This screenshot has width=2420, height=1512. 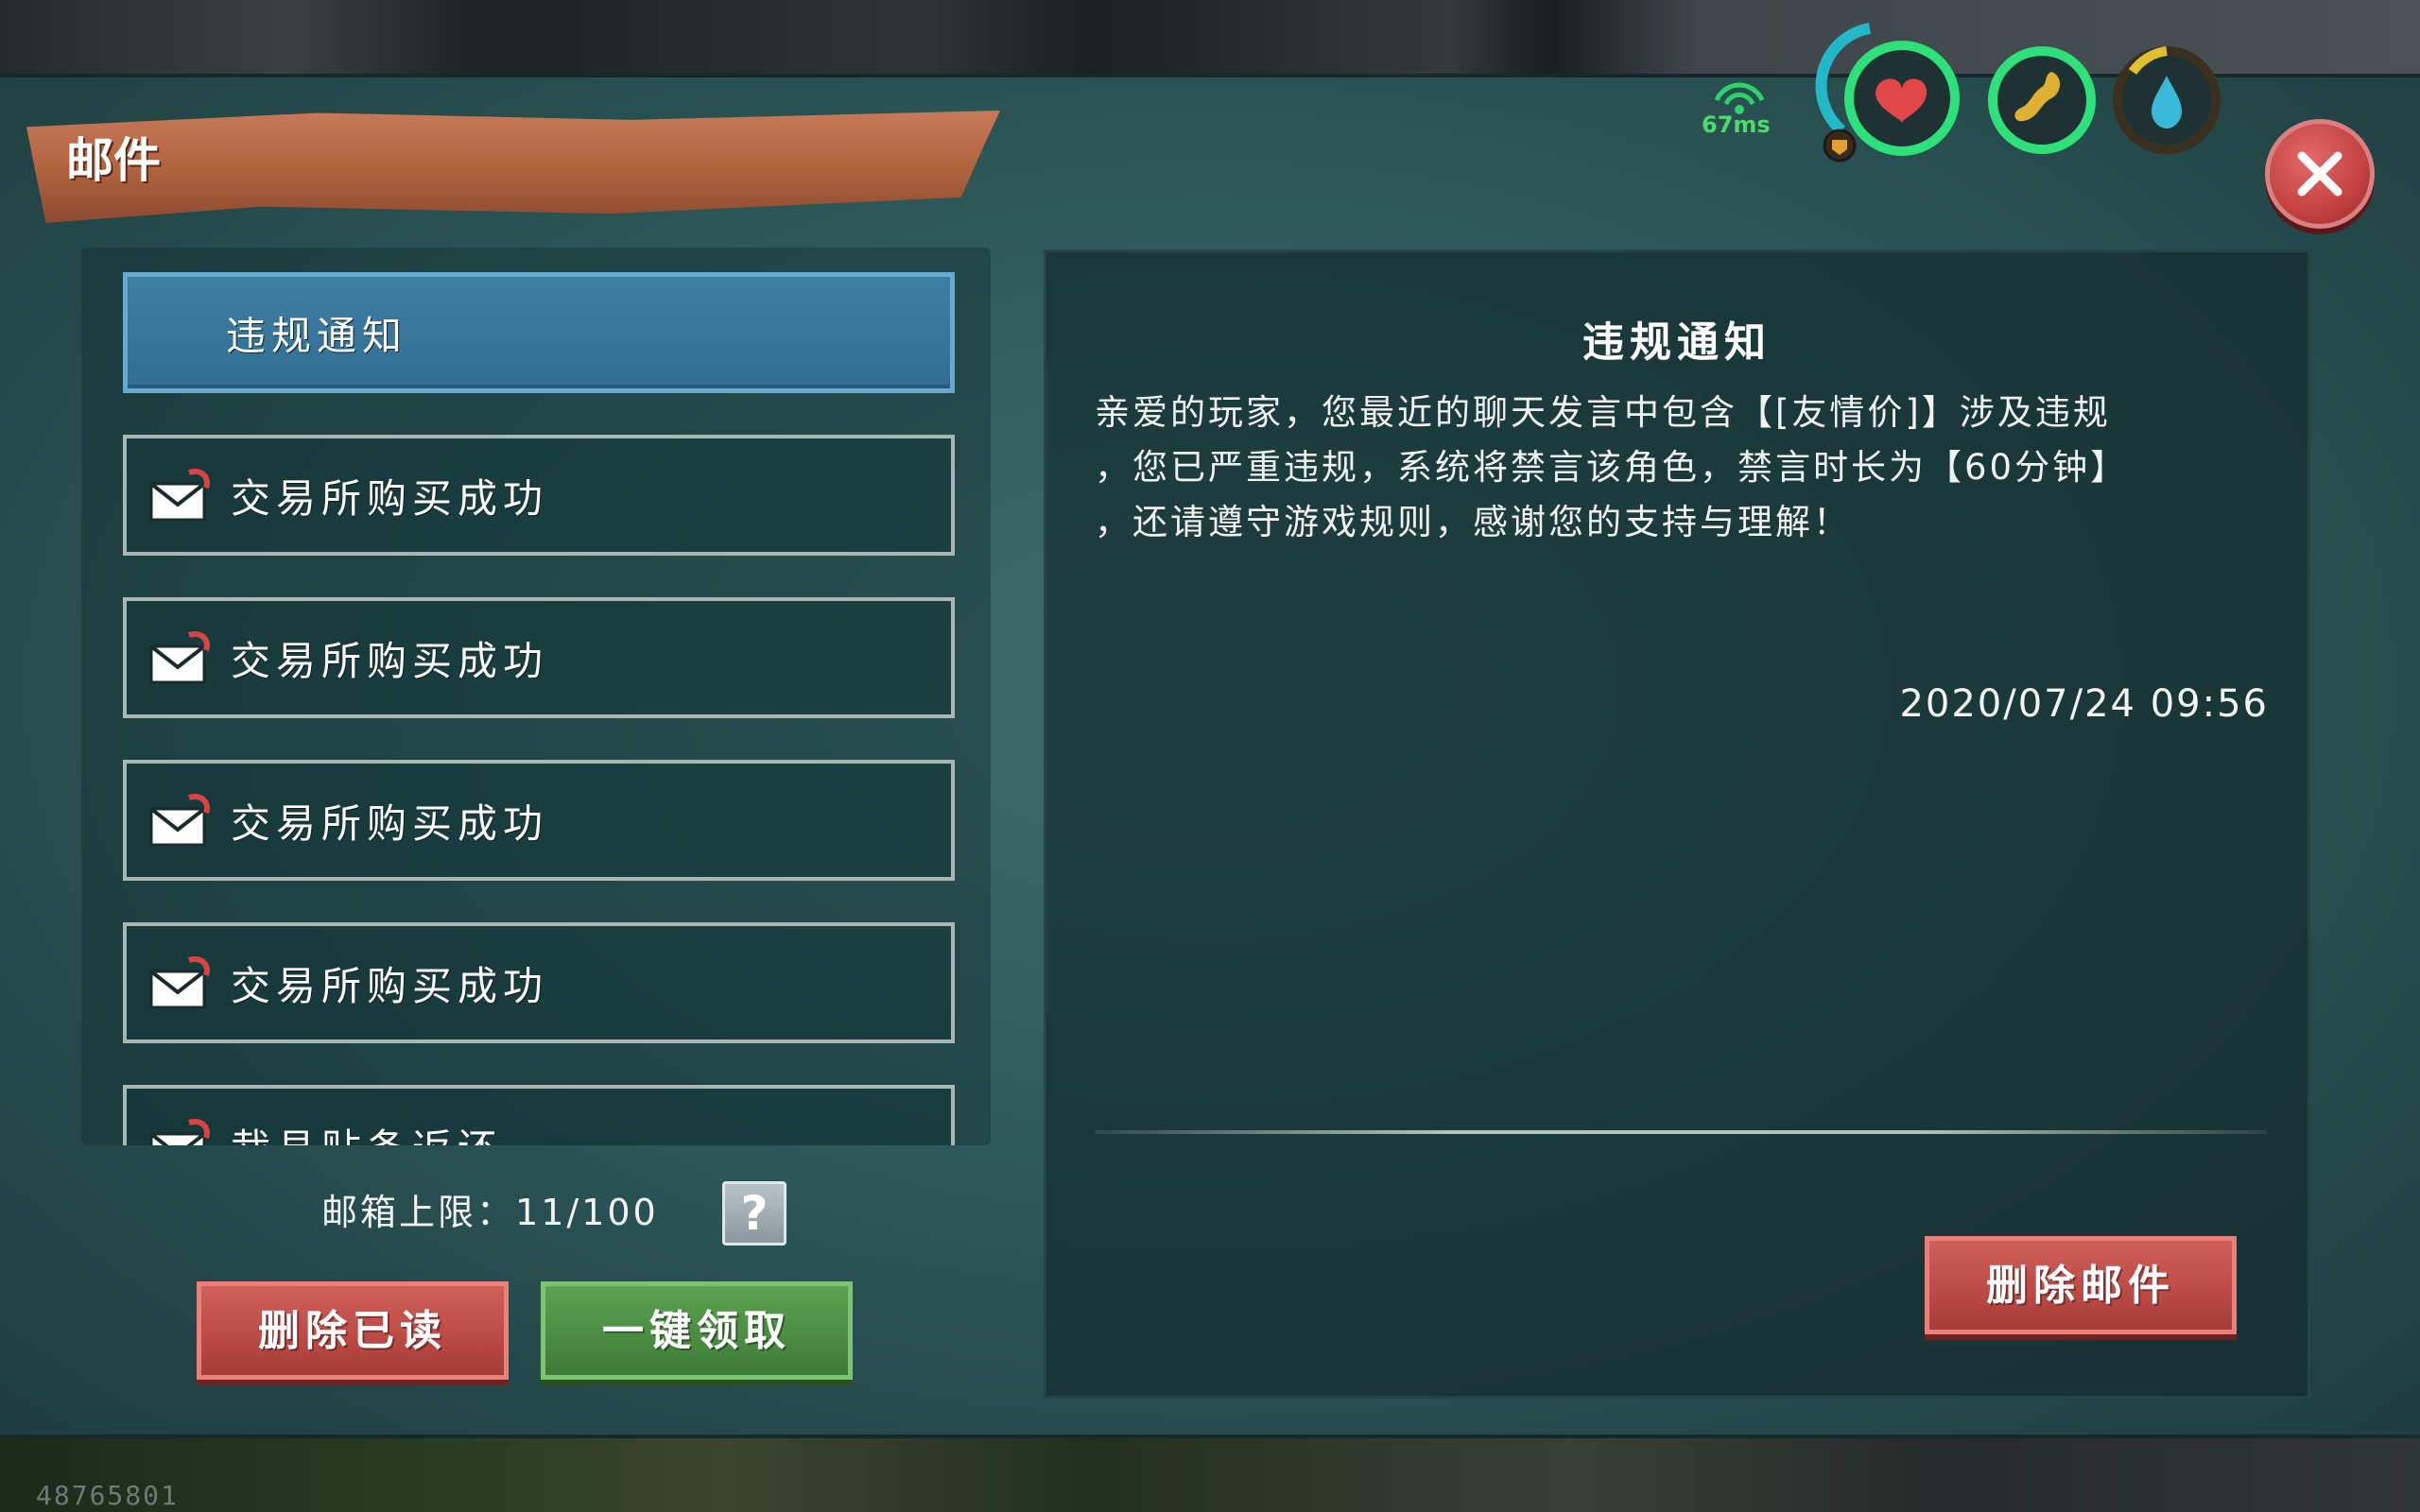 I want to click on capacity-value: 11/100, so click(x=587, y=1212).